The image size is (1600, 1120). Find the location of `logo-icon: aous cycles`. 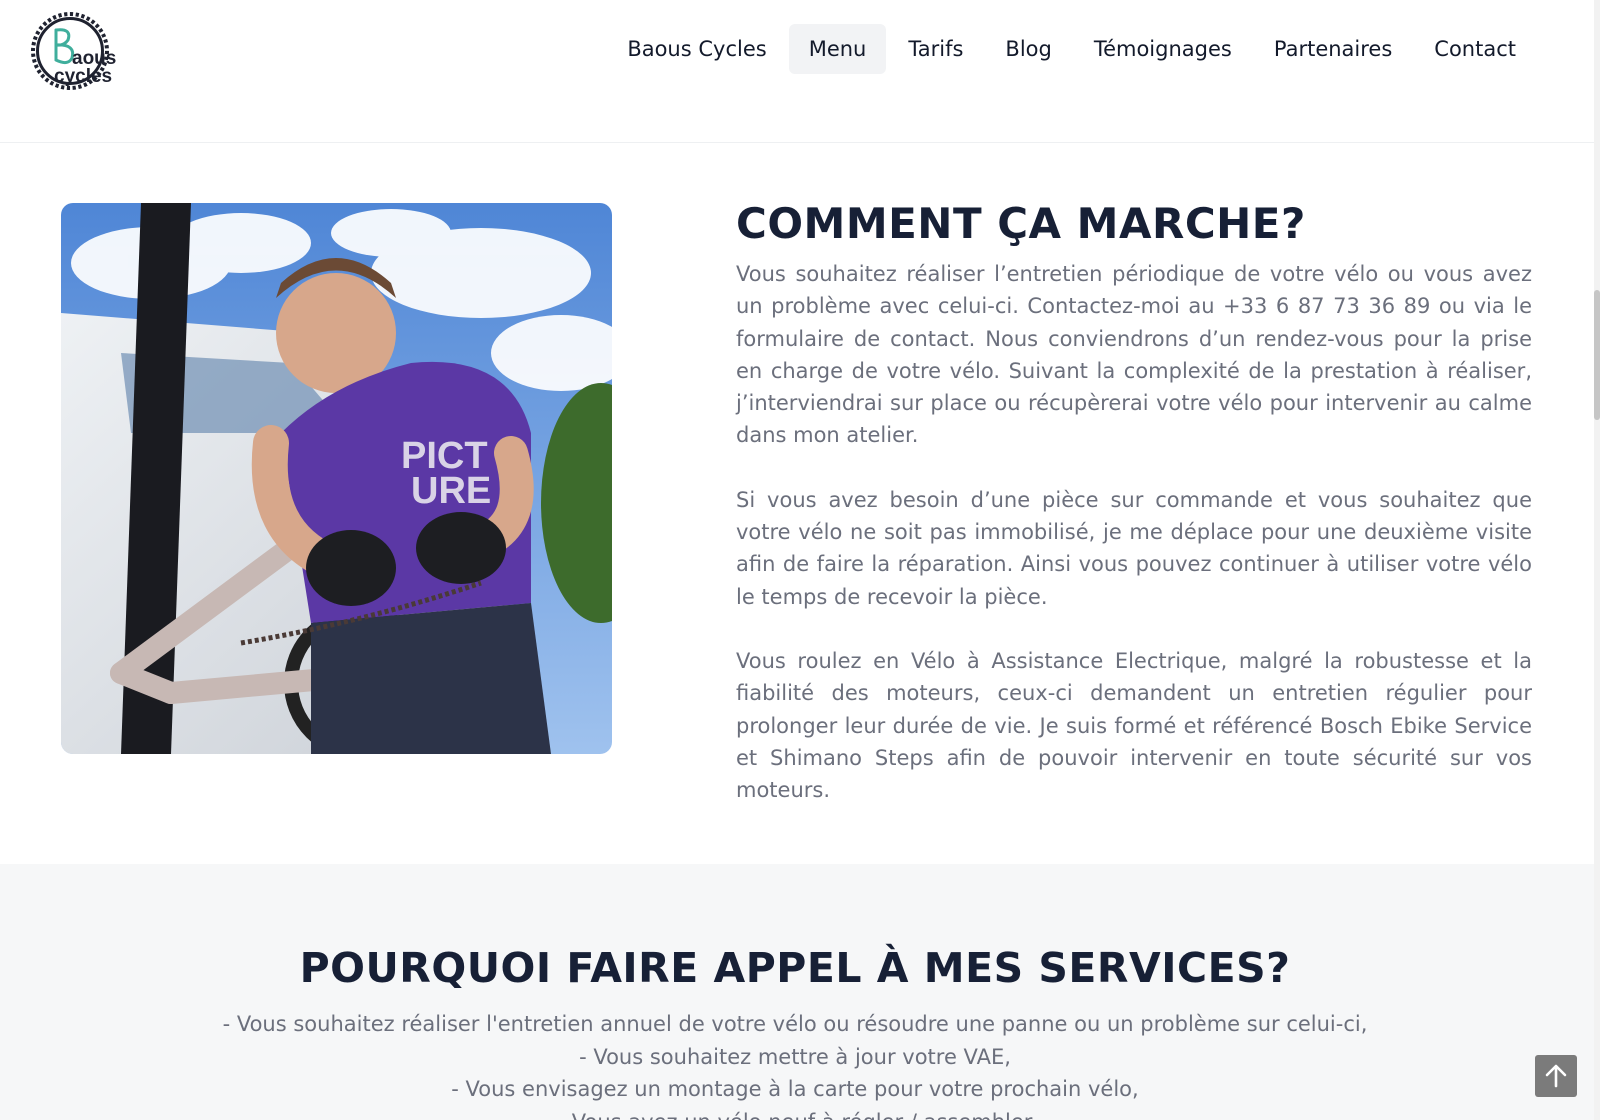

logo-icon: aous cycles is located at coordinates (73, 51).